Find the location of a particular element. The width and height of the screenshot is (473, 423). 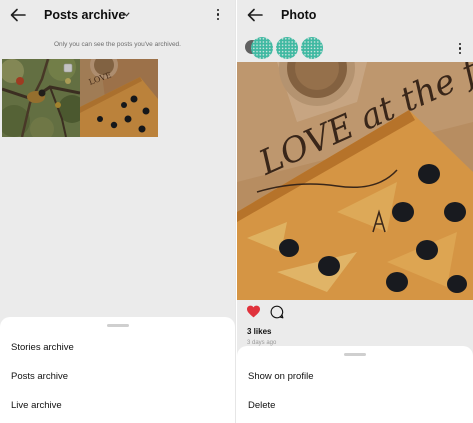

heart-icon is located at coordinates (253, 311).